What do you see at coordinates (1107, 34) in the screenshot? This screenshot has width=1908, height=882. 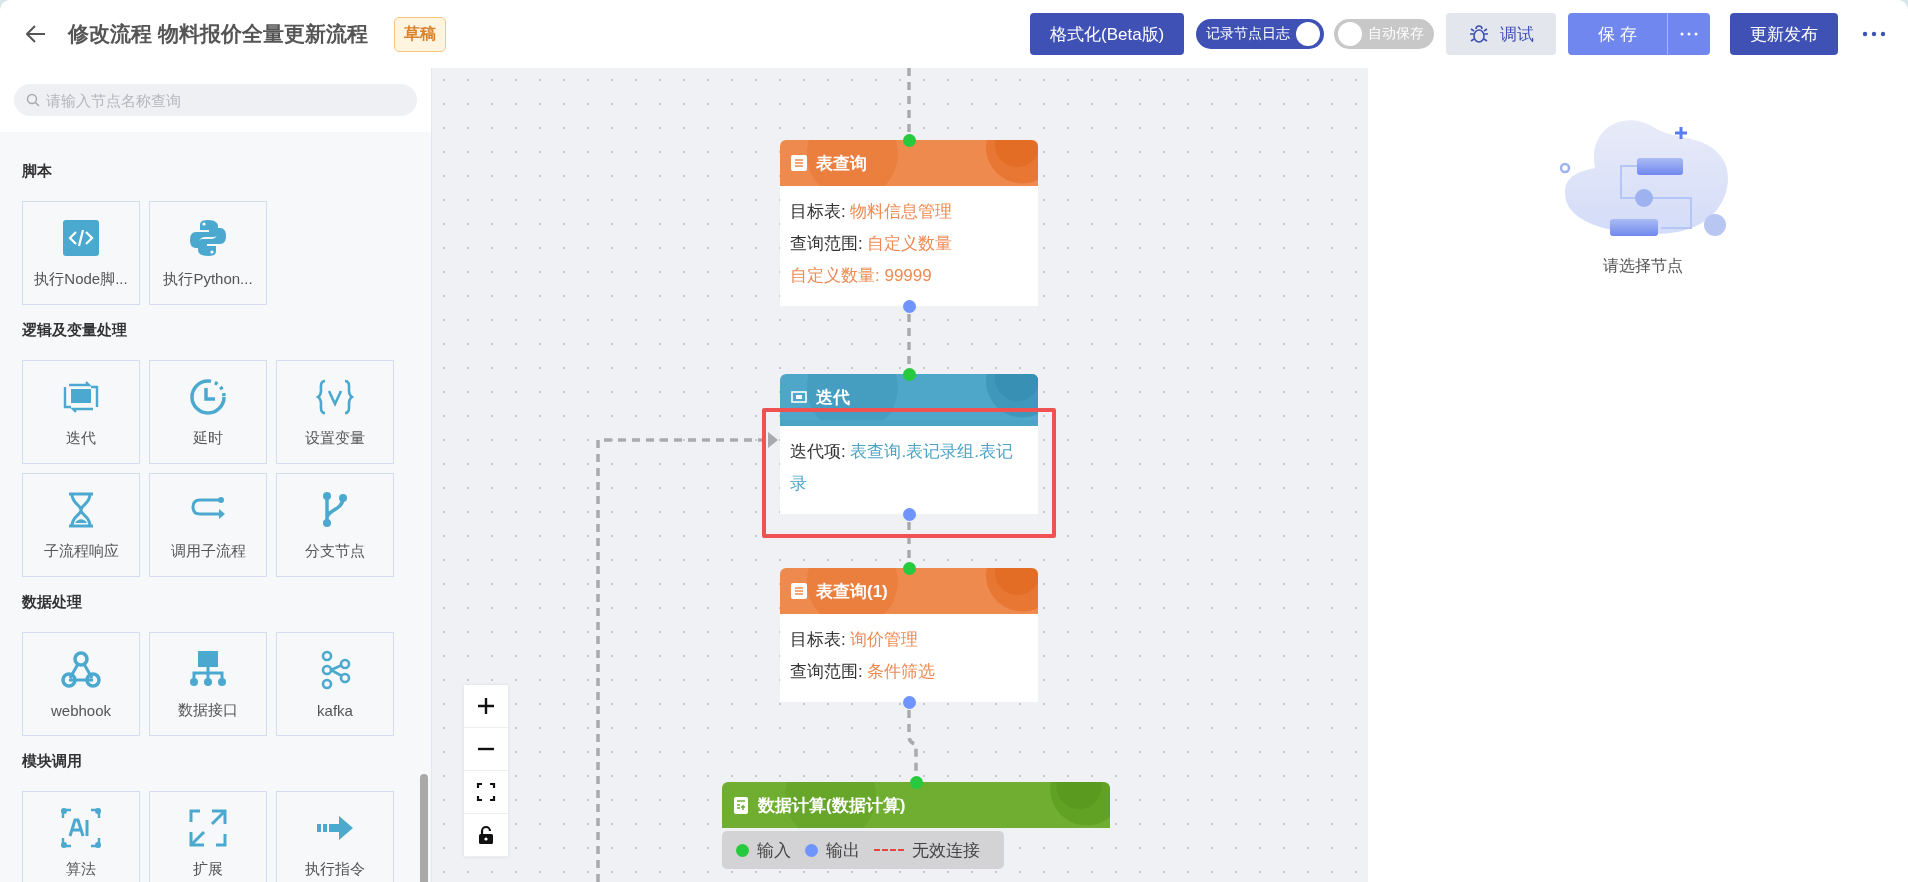 I see `format-button: 格式化(Beta版)` at bounding box center [1107, 34].